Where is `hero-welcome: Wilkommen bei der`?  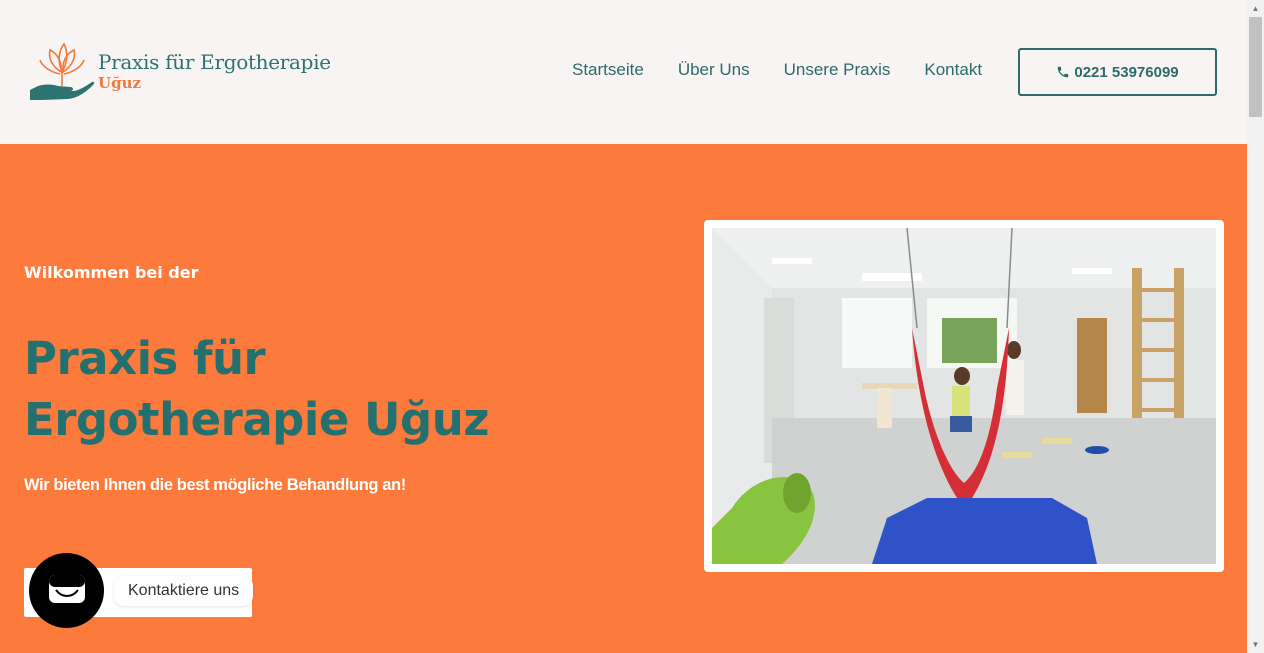
hero-welcome: Wilkommen bei der is located at coordinates (111, 272).